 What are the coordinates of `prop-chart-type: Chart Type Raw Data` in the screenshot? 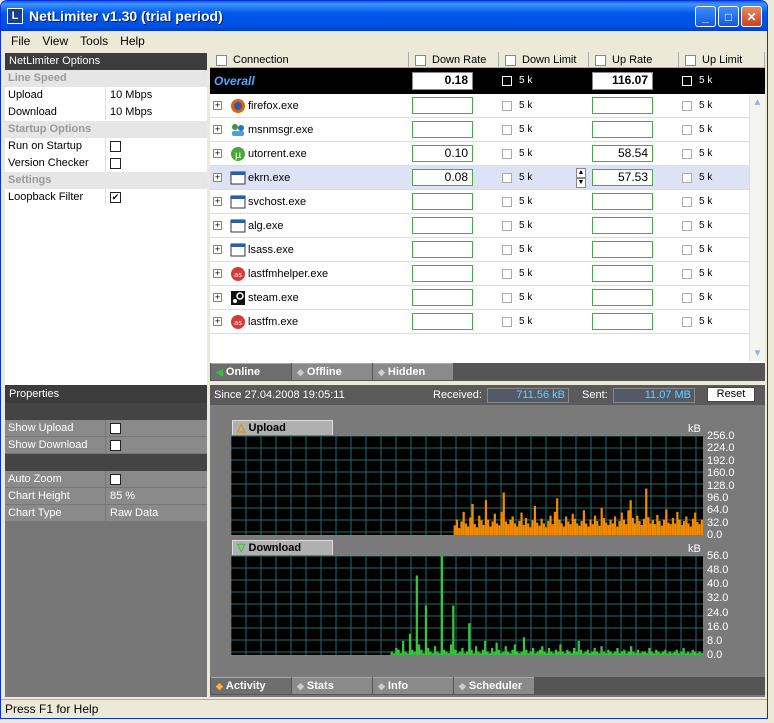 It's located at (106, 513).